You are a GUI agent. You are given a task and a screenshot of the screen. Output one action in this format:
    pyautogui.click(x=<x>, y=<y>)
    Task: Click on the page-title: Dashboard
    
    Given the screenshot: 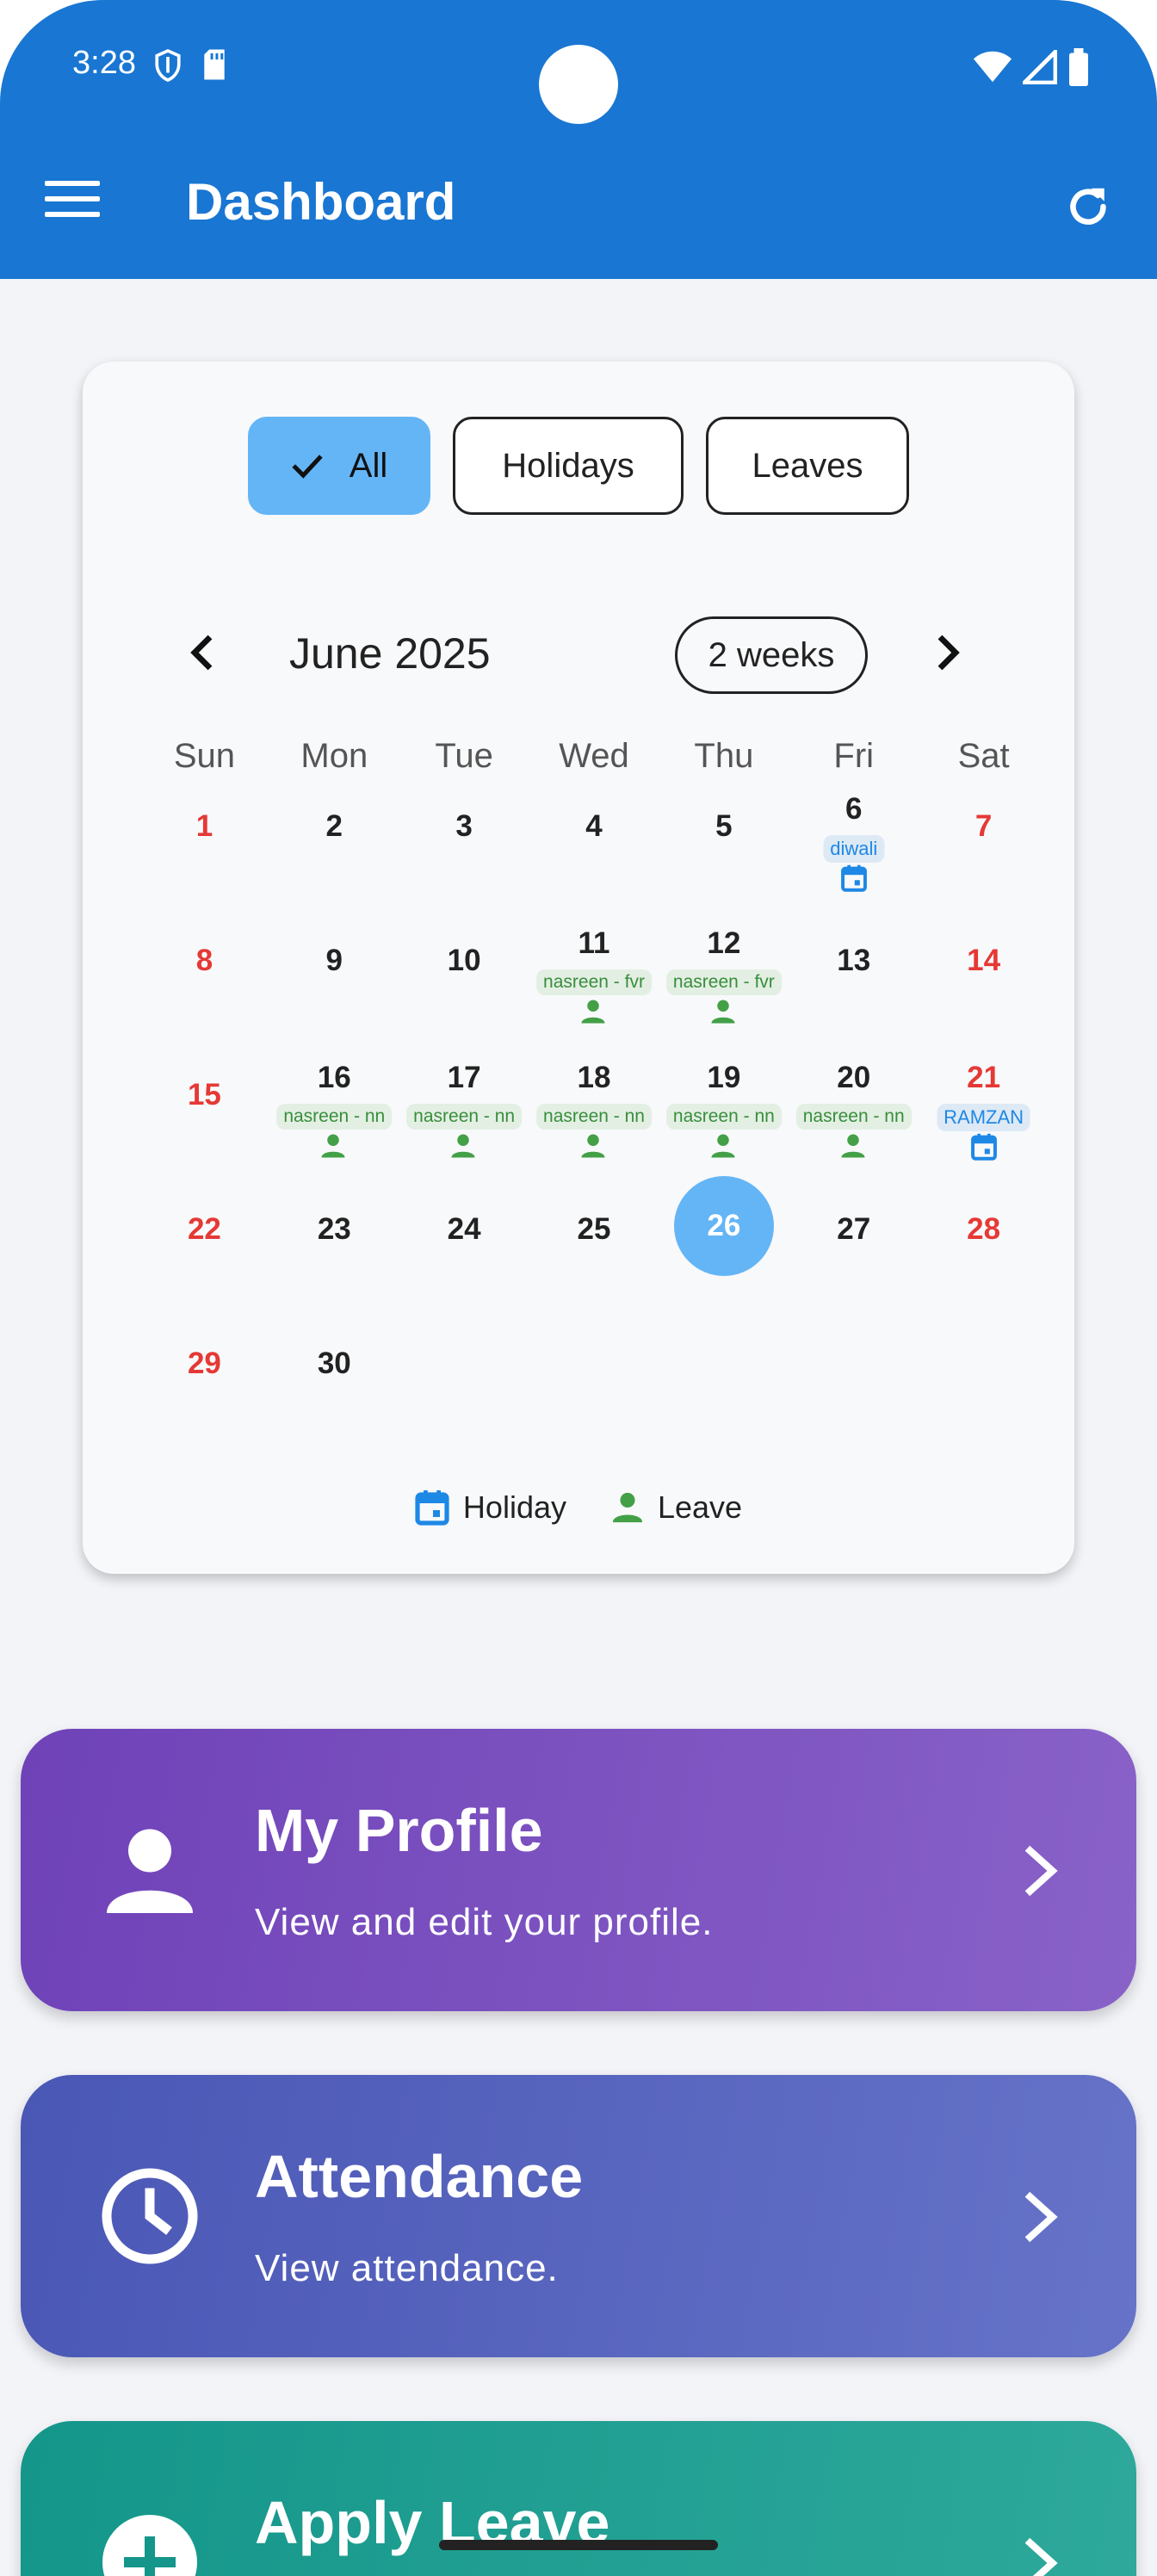 What is the action you would take?
    pyautogui.click(x=321, y=202)
    